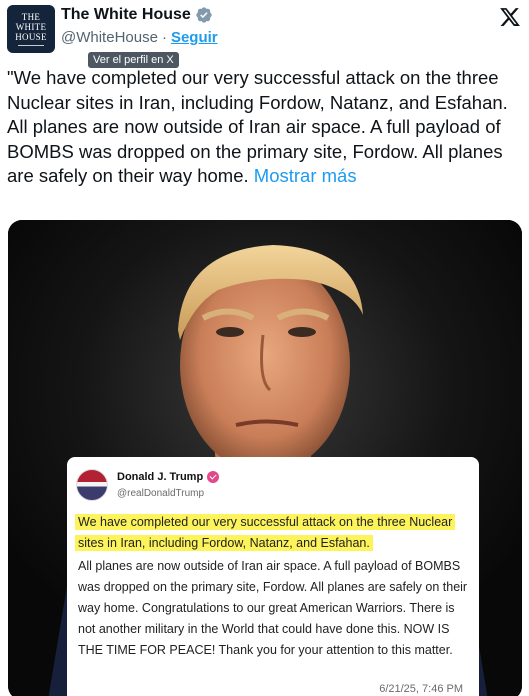  Describe the element at coordinates (510, 17) in the screenshot. I see `x-logo-icon` at that location.